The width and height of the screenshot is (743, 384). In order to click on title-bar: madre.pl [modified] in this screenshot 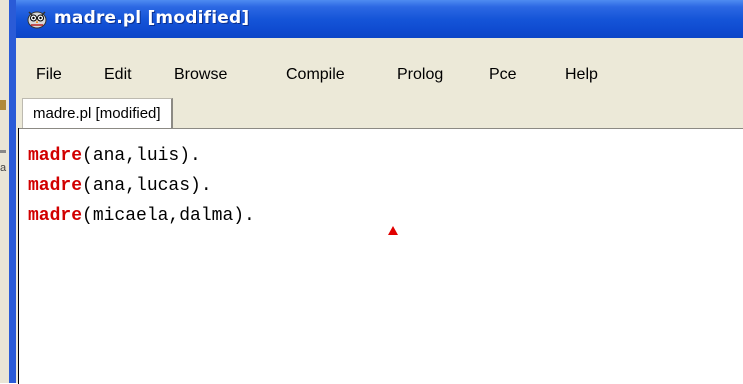, I will do `click(379, 19)`.